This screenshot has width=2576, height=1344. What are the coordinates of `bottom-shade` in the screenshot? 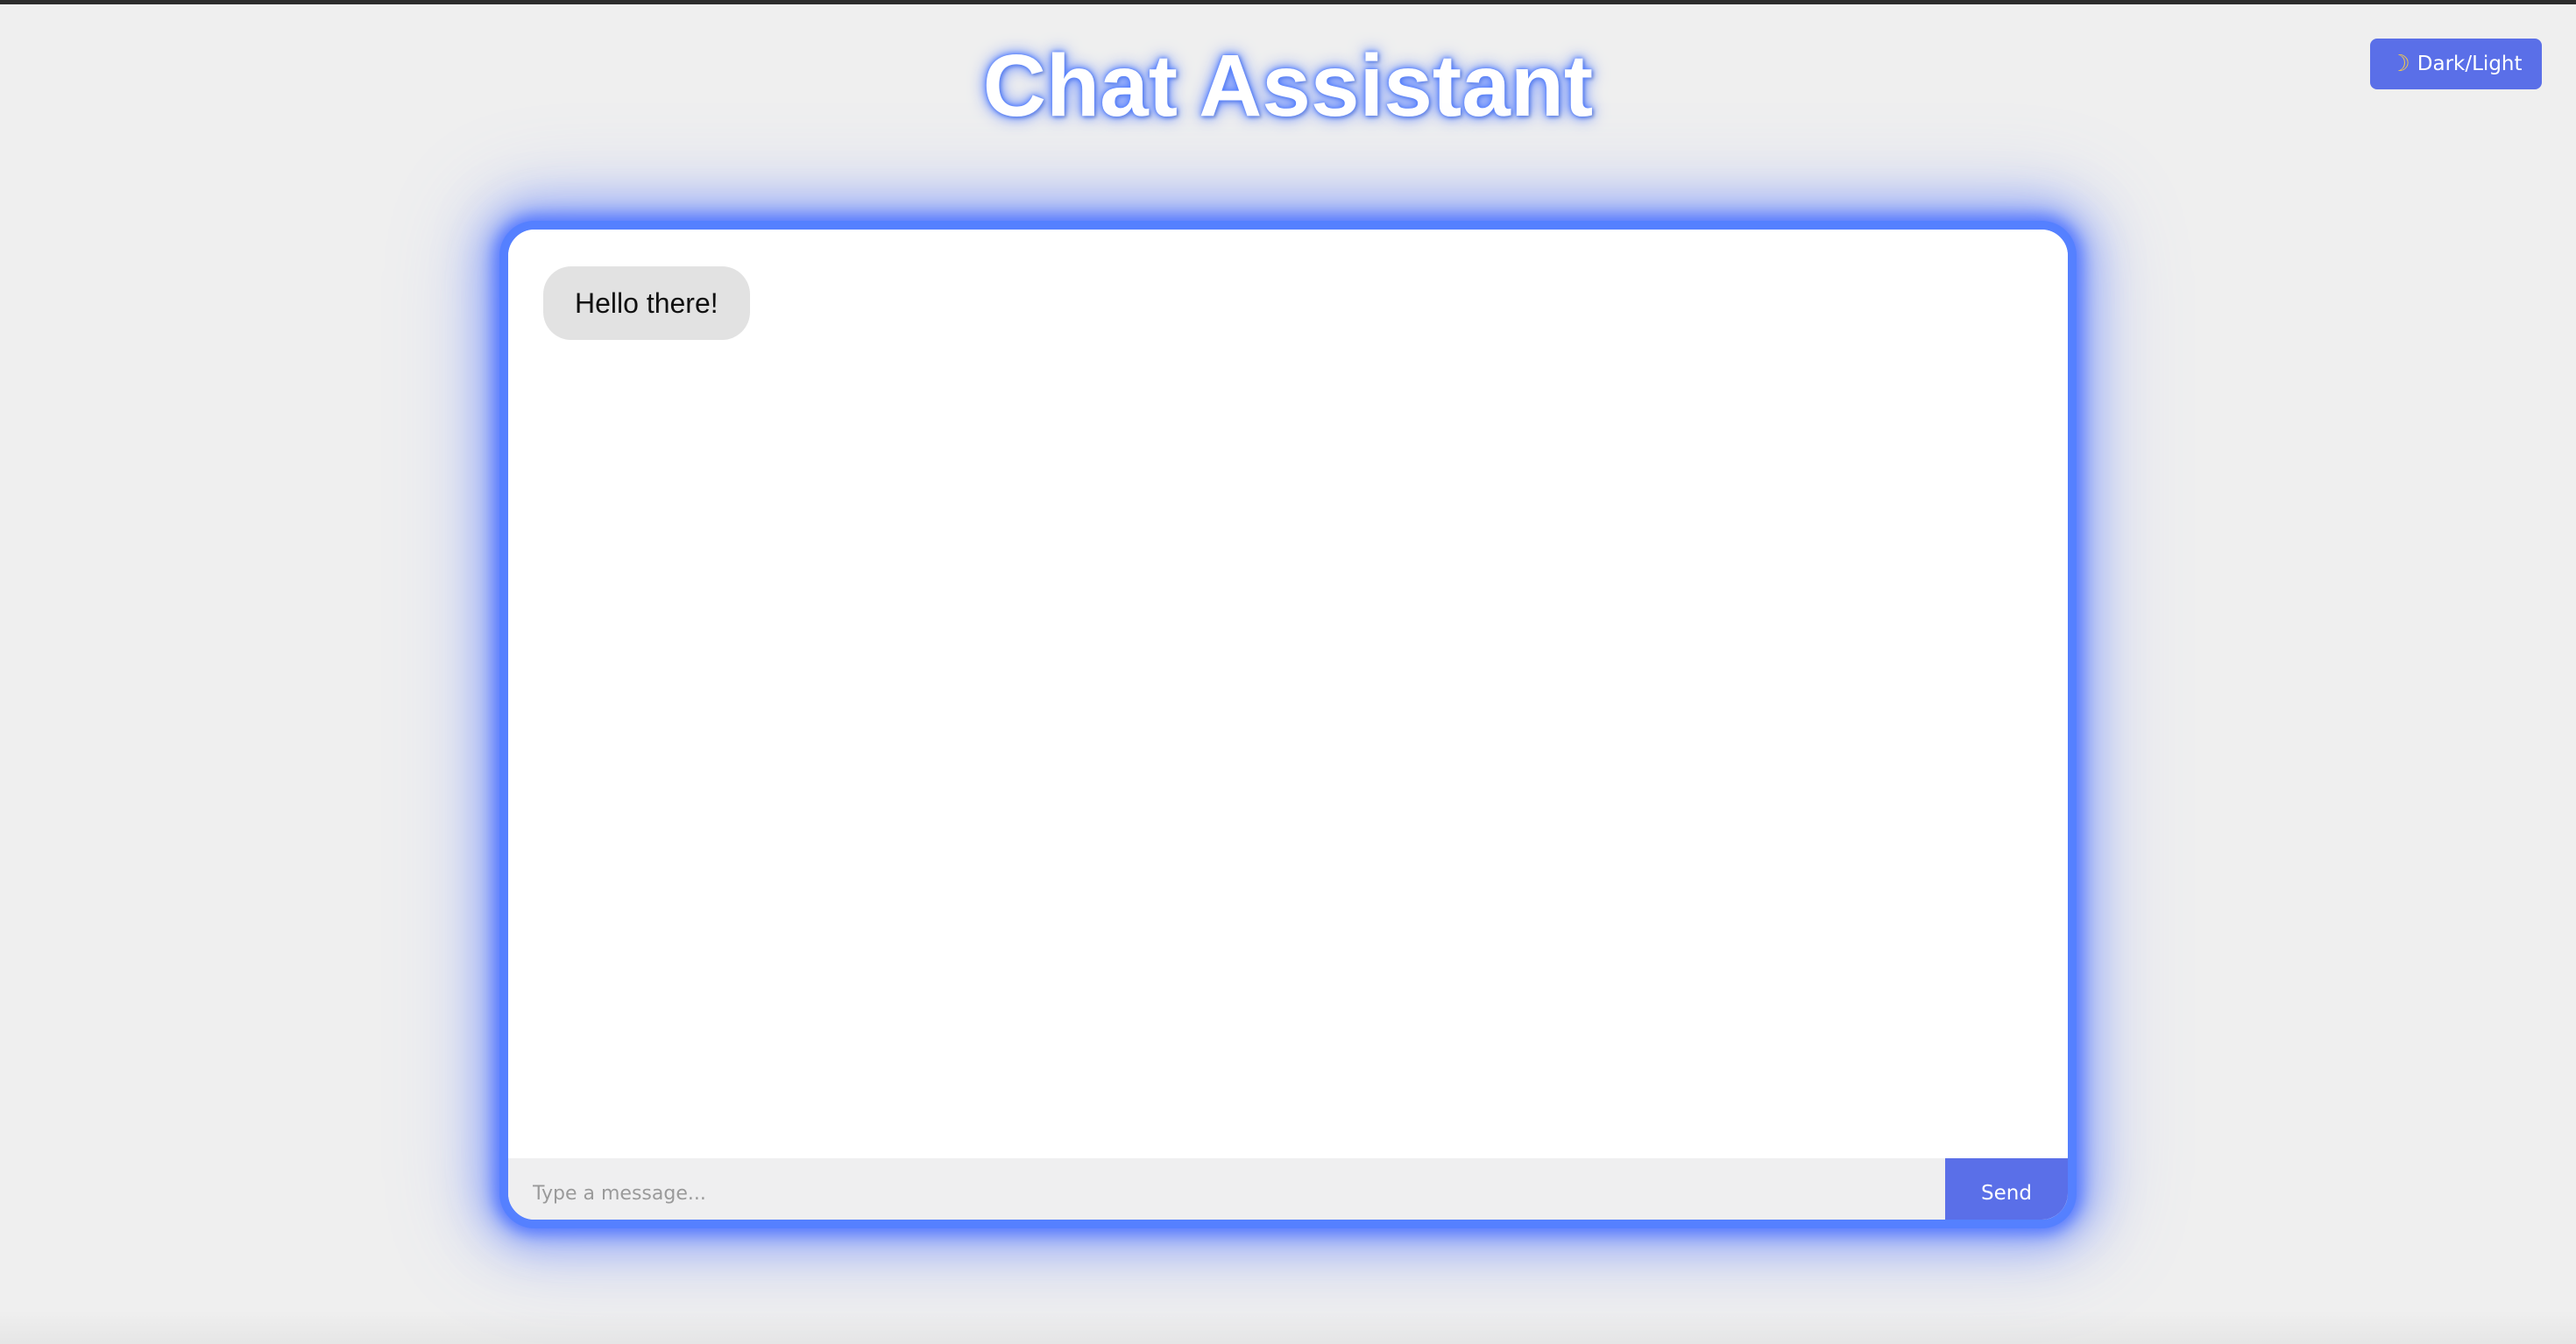 It's located at (1288, 1327).